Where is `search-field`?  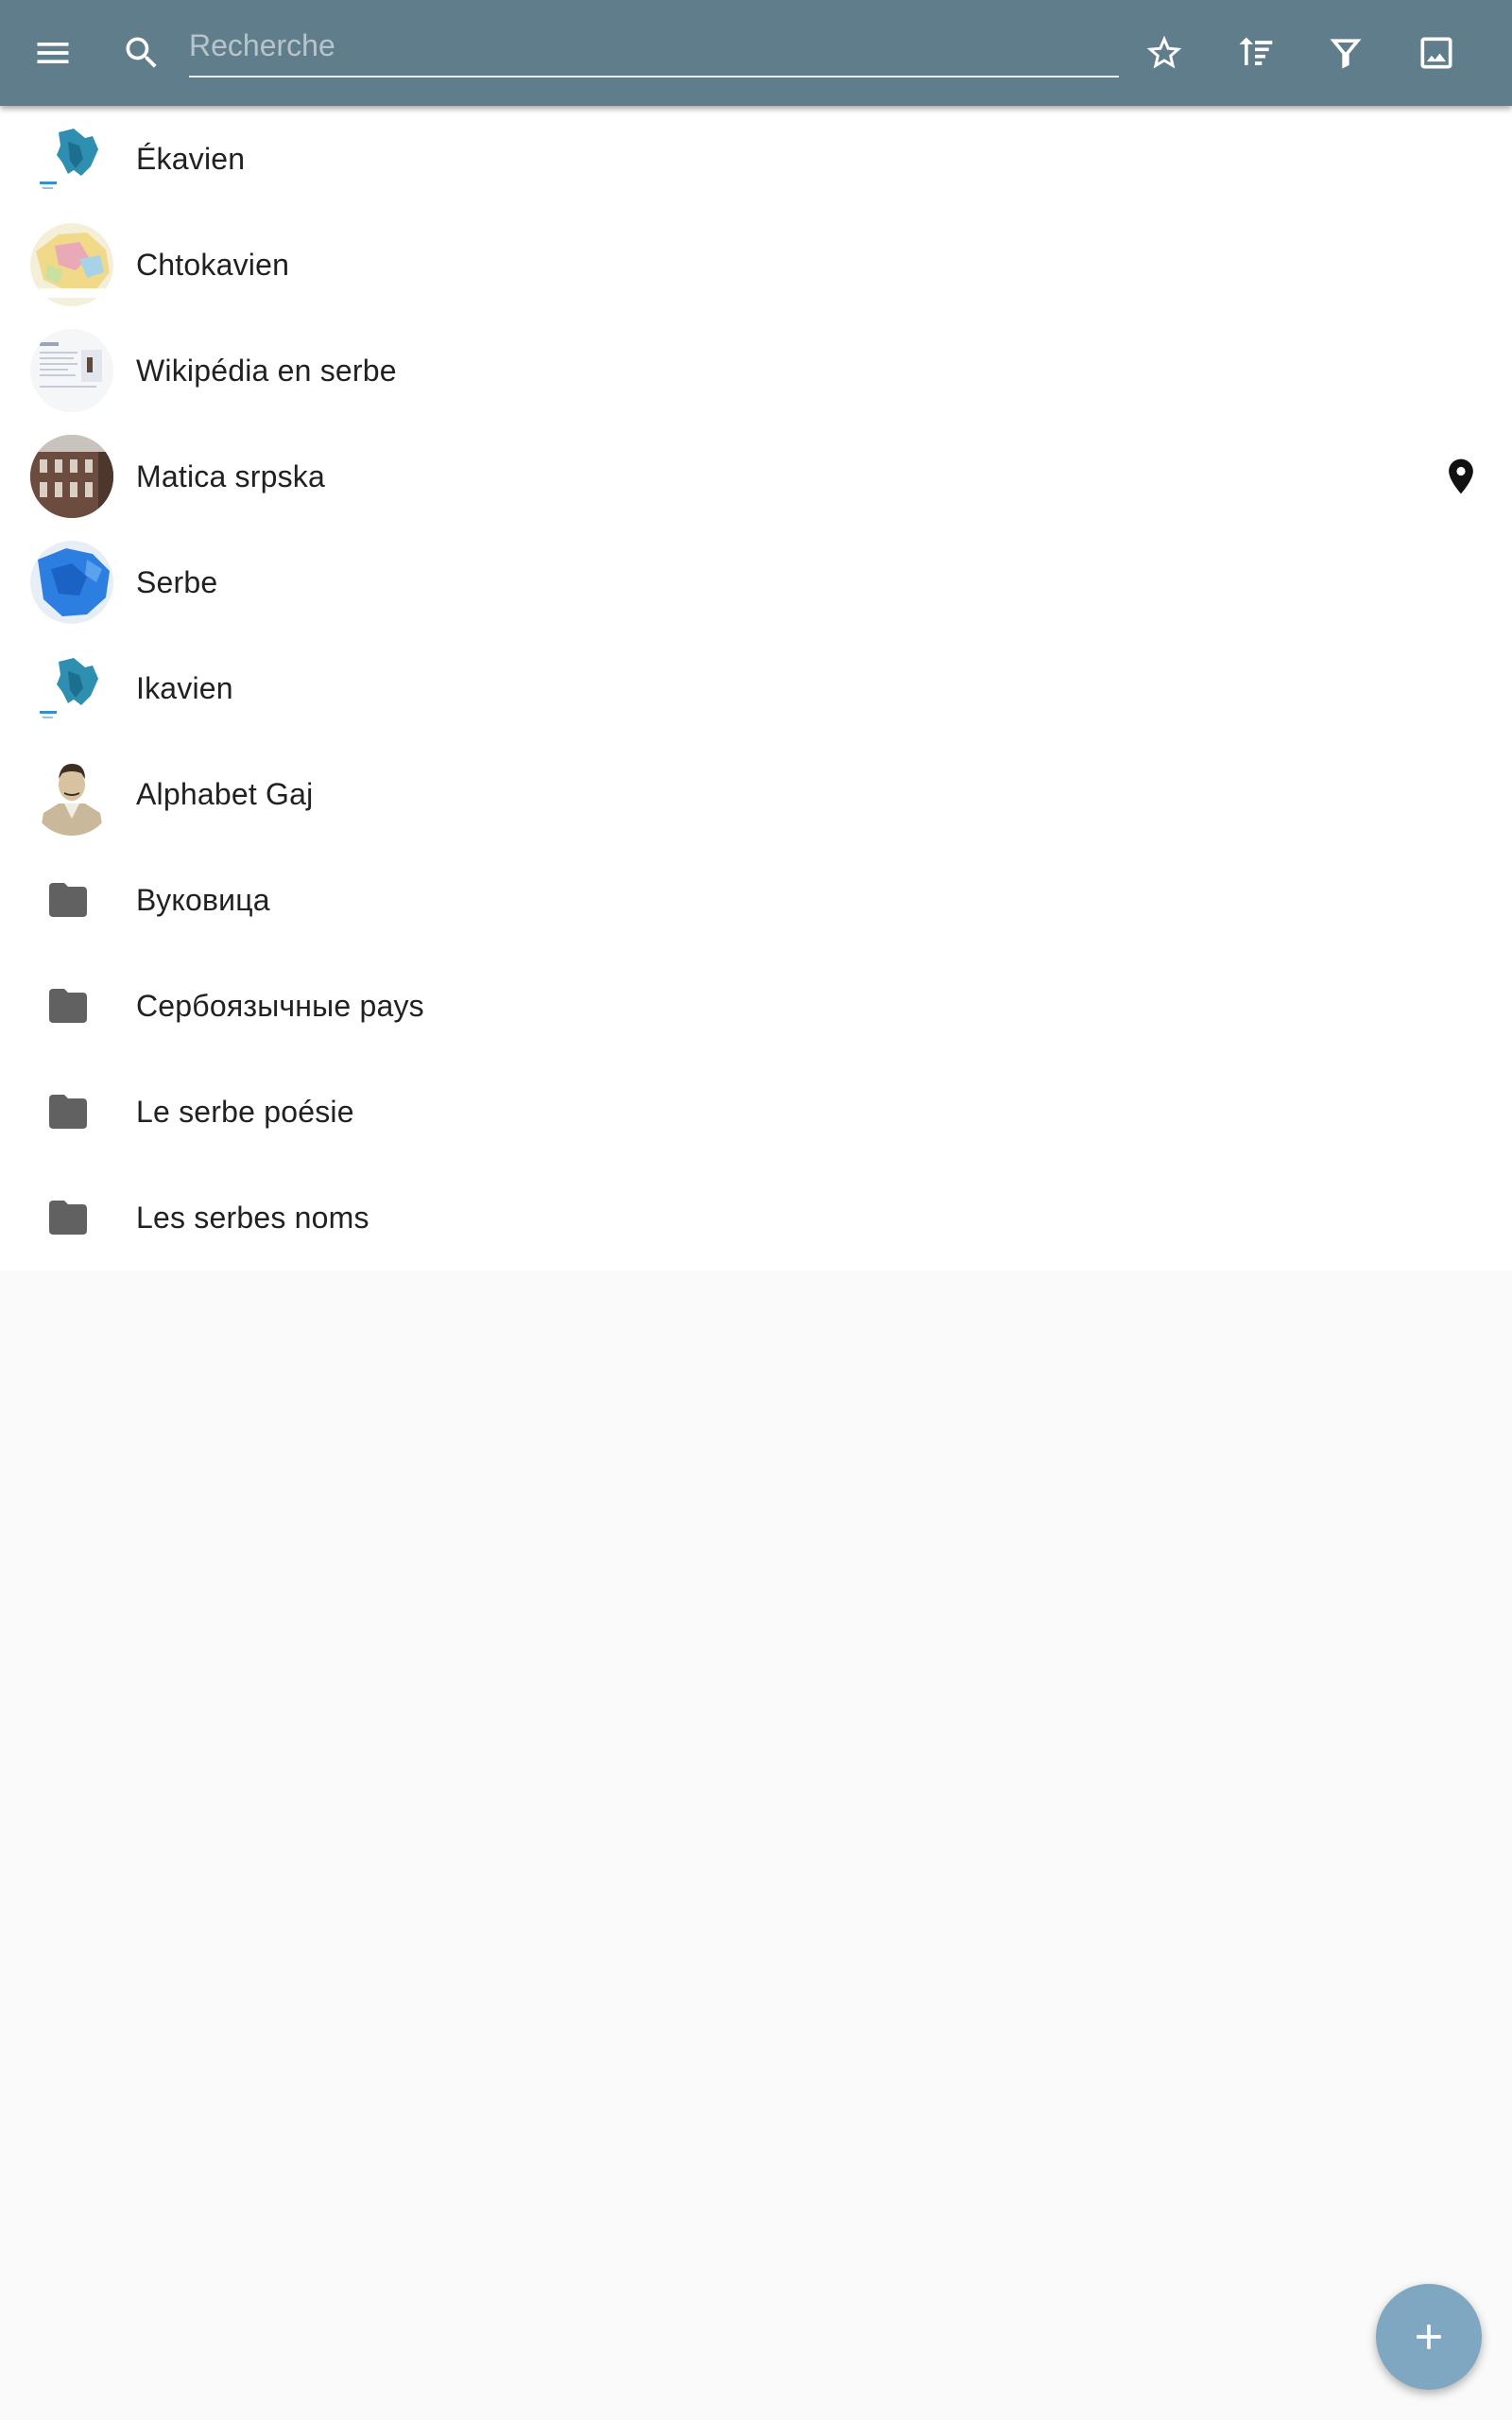
search-field is located at coordinates (654, 47).